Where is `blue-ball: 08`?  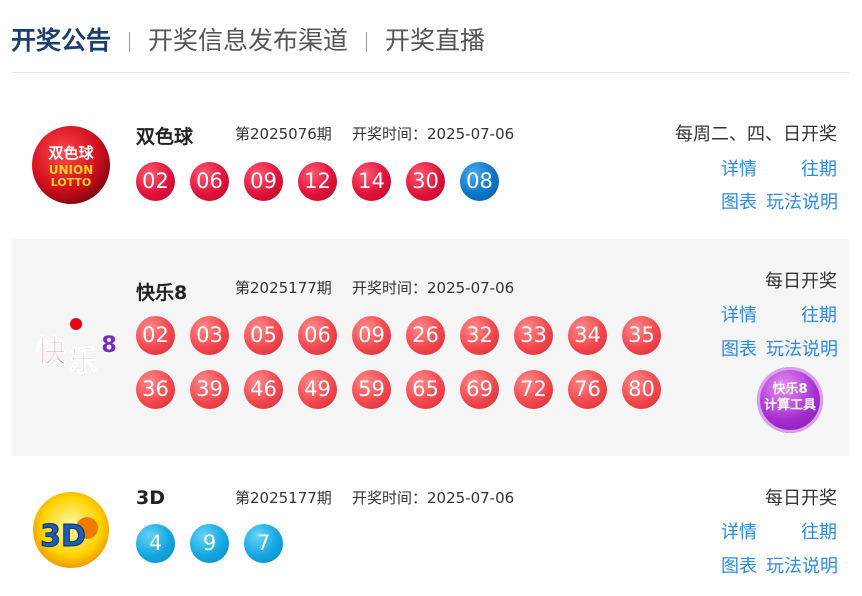
blue-ball: 08 is located at coordinates (479, 181).